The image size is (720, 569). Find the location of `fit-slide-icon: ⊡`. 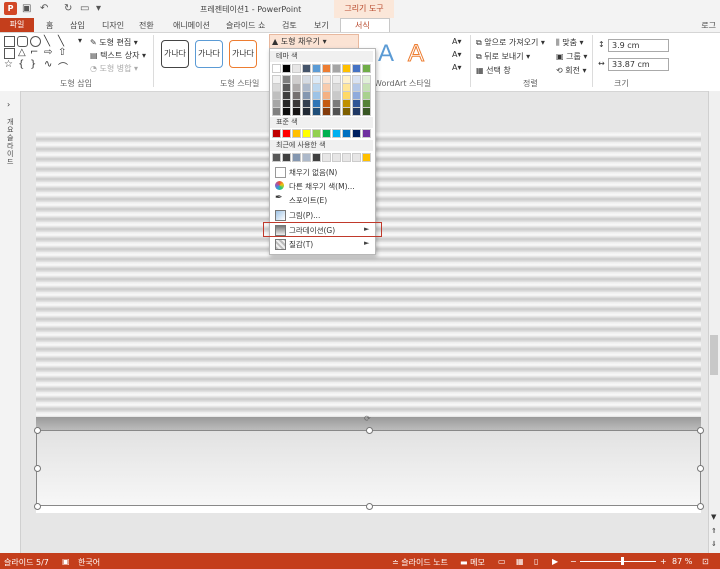

fit-slide-icon: ⊡ is located at coordinates (705, 561).